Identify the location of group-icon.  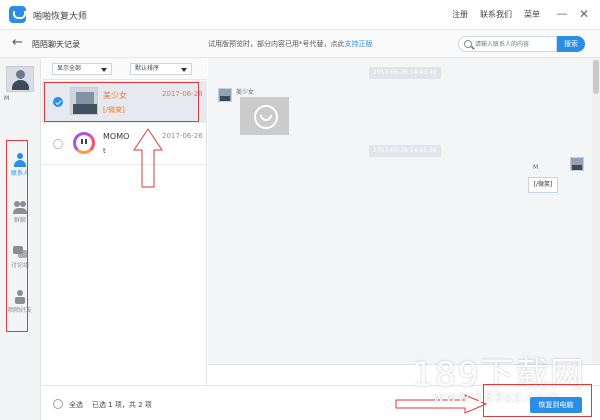
(20, 207).